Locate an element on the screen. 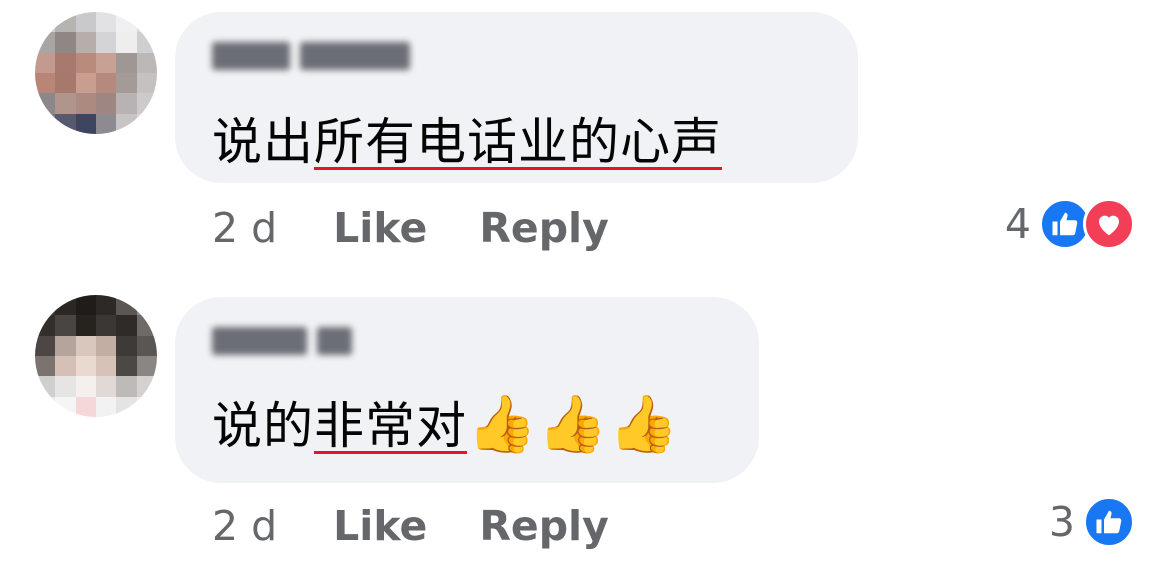  comment-text: 说的非常对👍👍👍 is located at coordinates (445, 425).